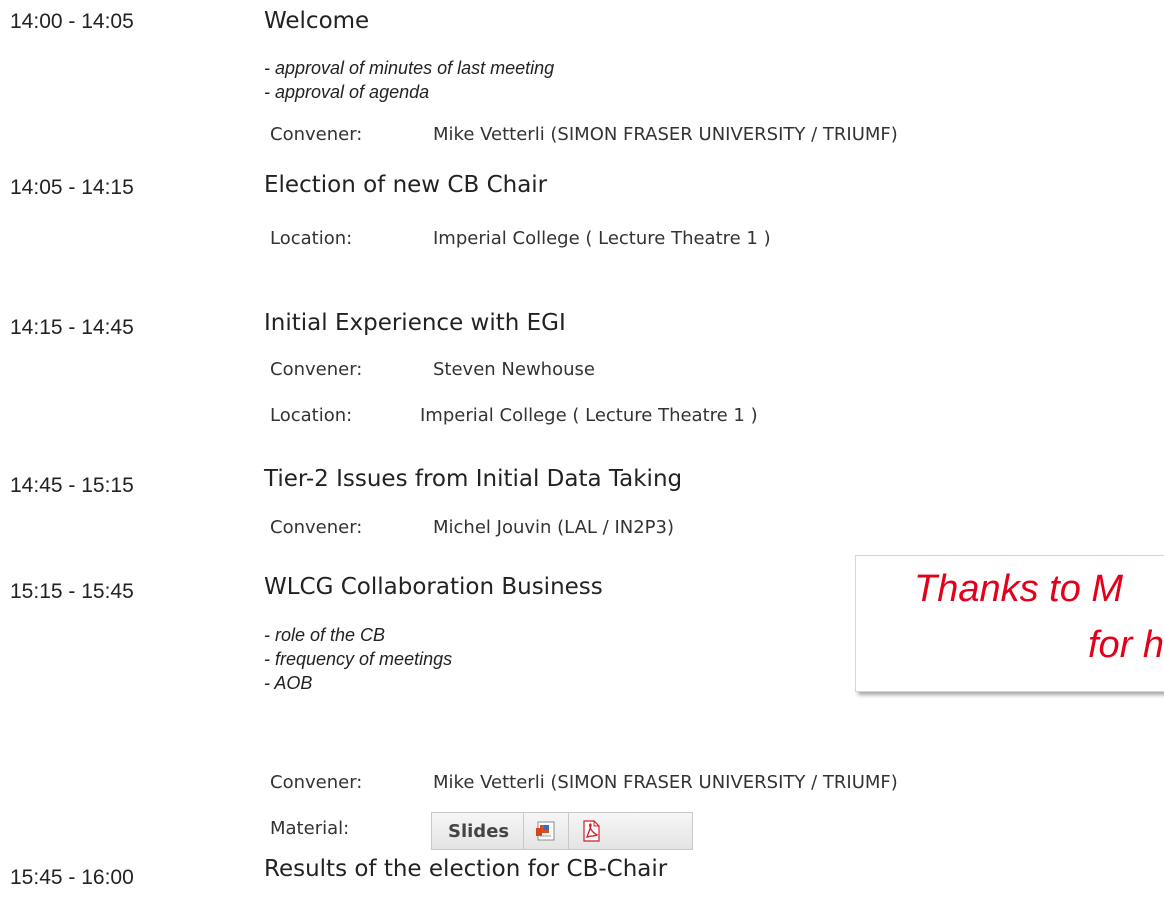 The height and width of the screenshot is (897, 1164). Describe the element at coordinates (432, 369) in the screenshot. I see `convener-row: Convener: Steven Newhouse` at that location.